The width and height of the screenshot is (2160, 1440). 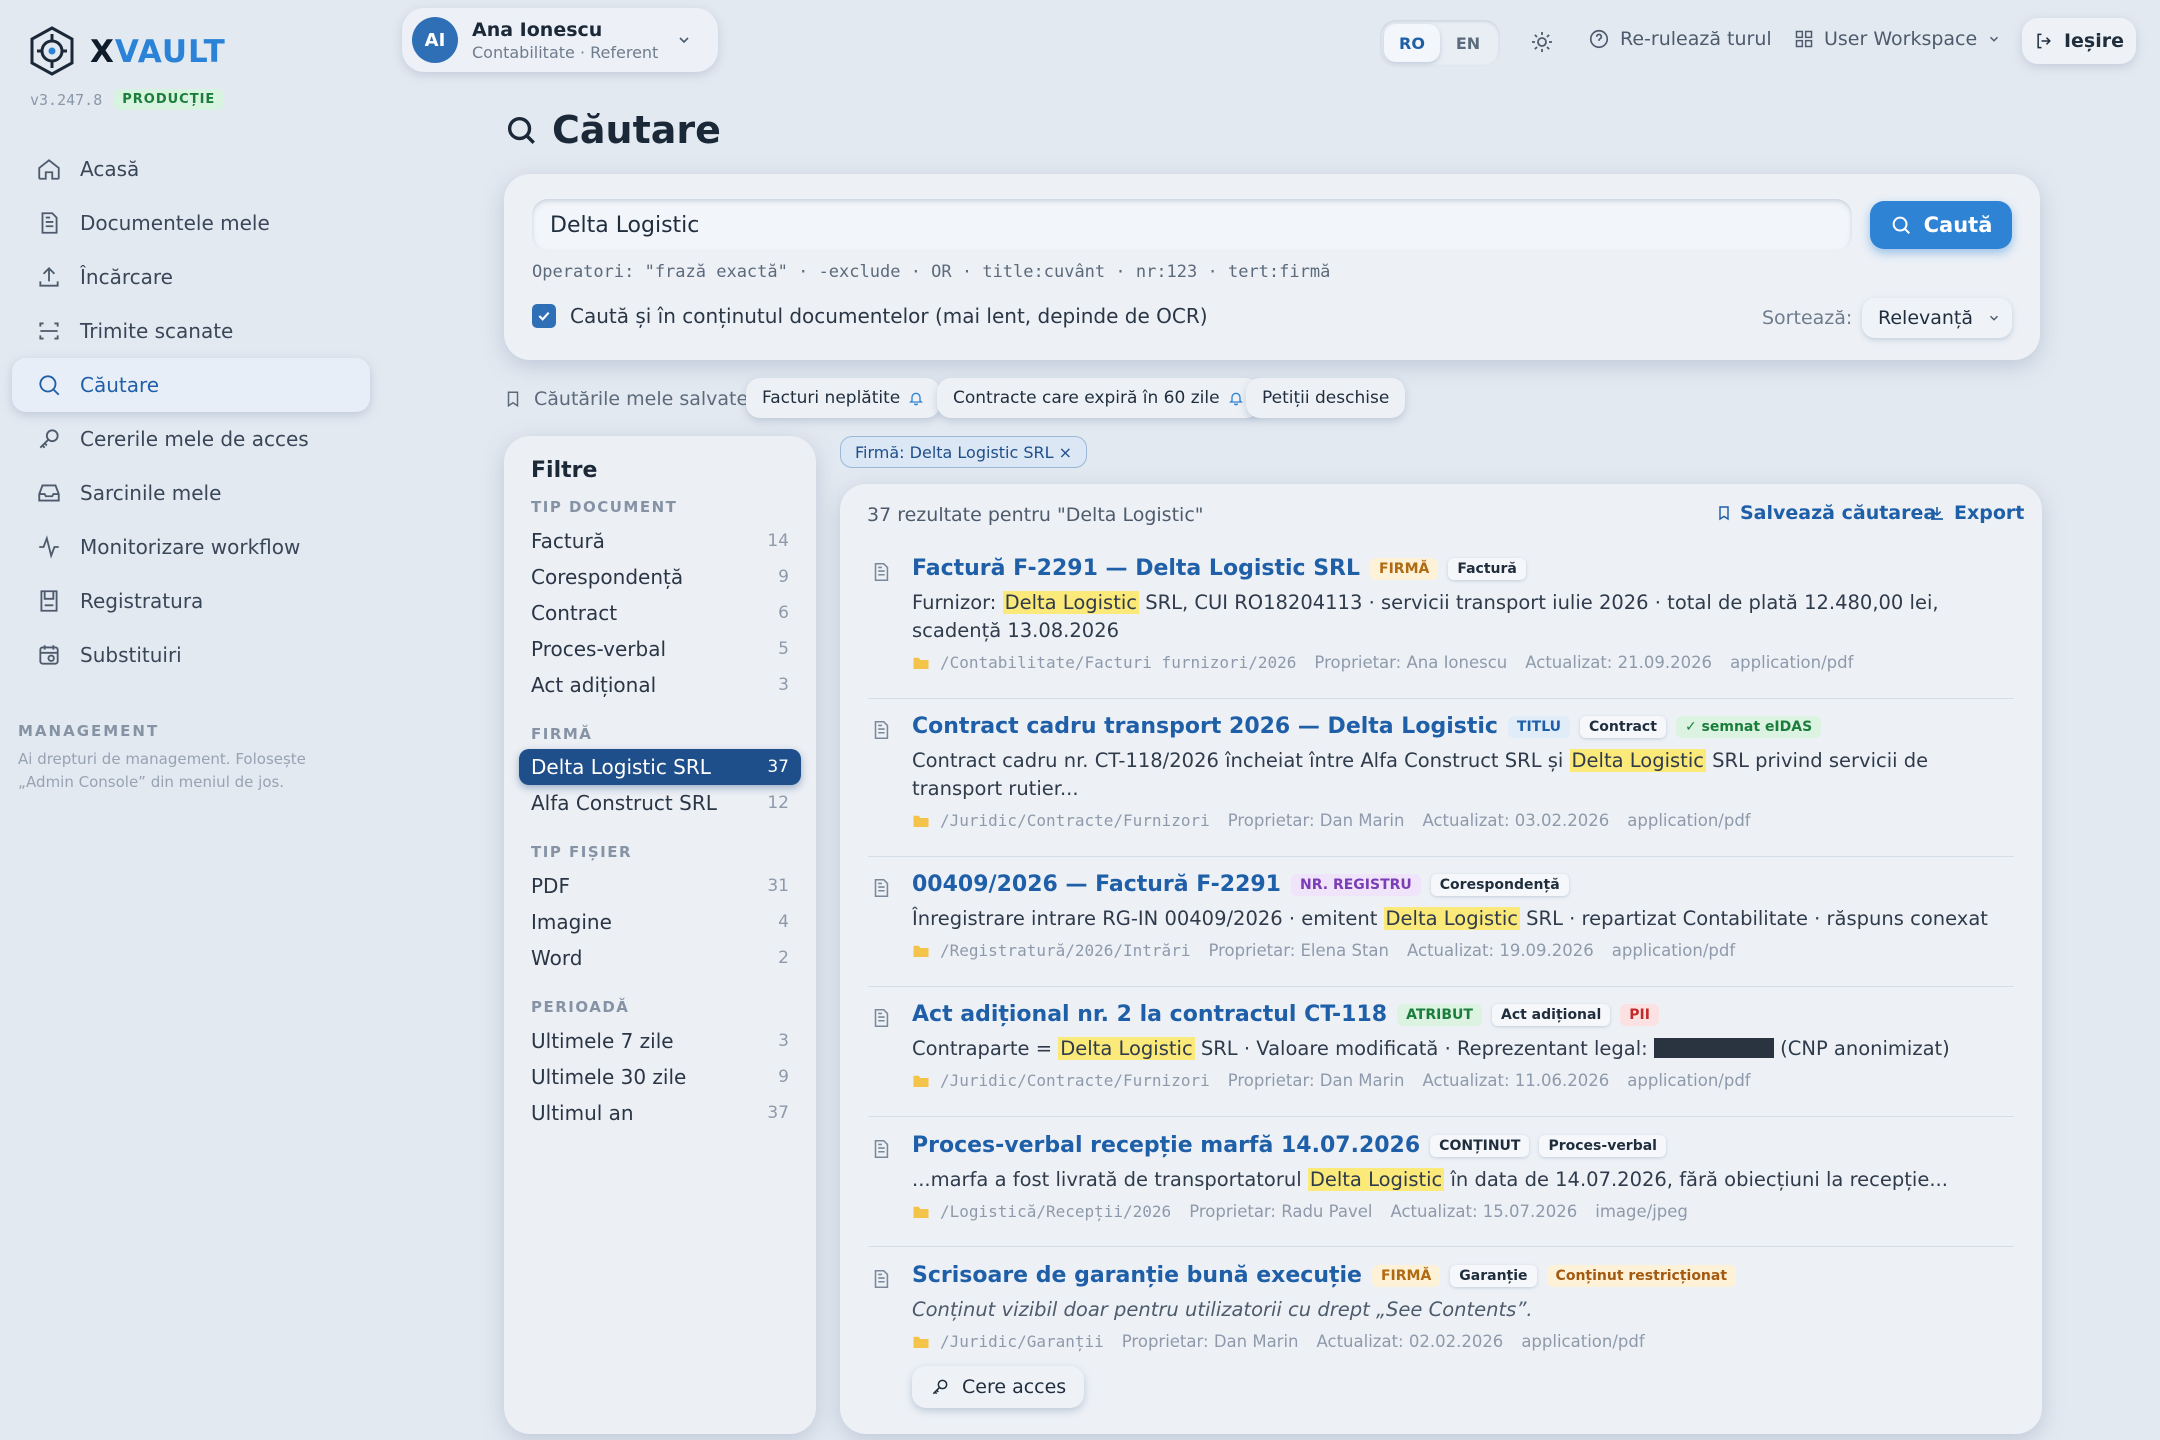 What do you see at coordinates (49, 601) in the screenshot?
I see `register-icon` at bounding box center [49, 601].